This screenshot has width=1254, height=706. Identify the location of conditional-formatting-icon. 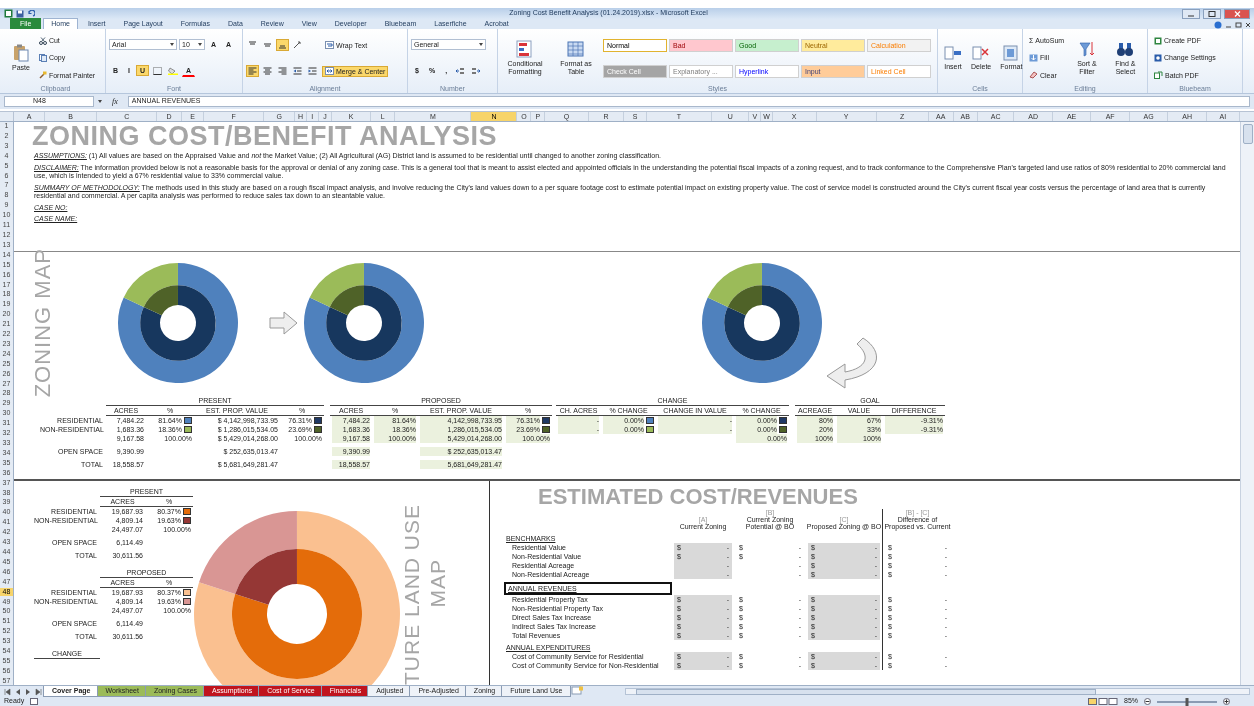
(525, 49).